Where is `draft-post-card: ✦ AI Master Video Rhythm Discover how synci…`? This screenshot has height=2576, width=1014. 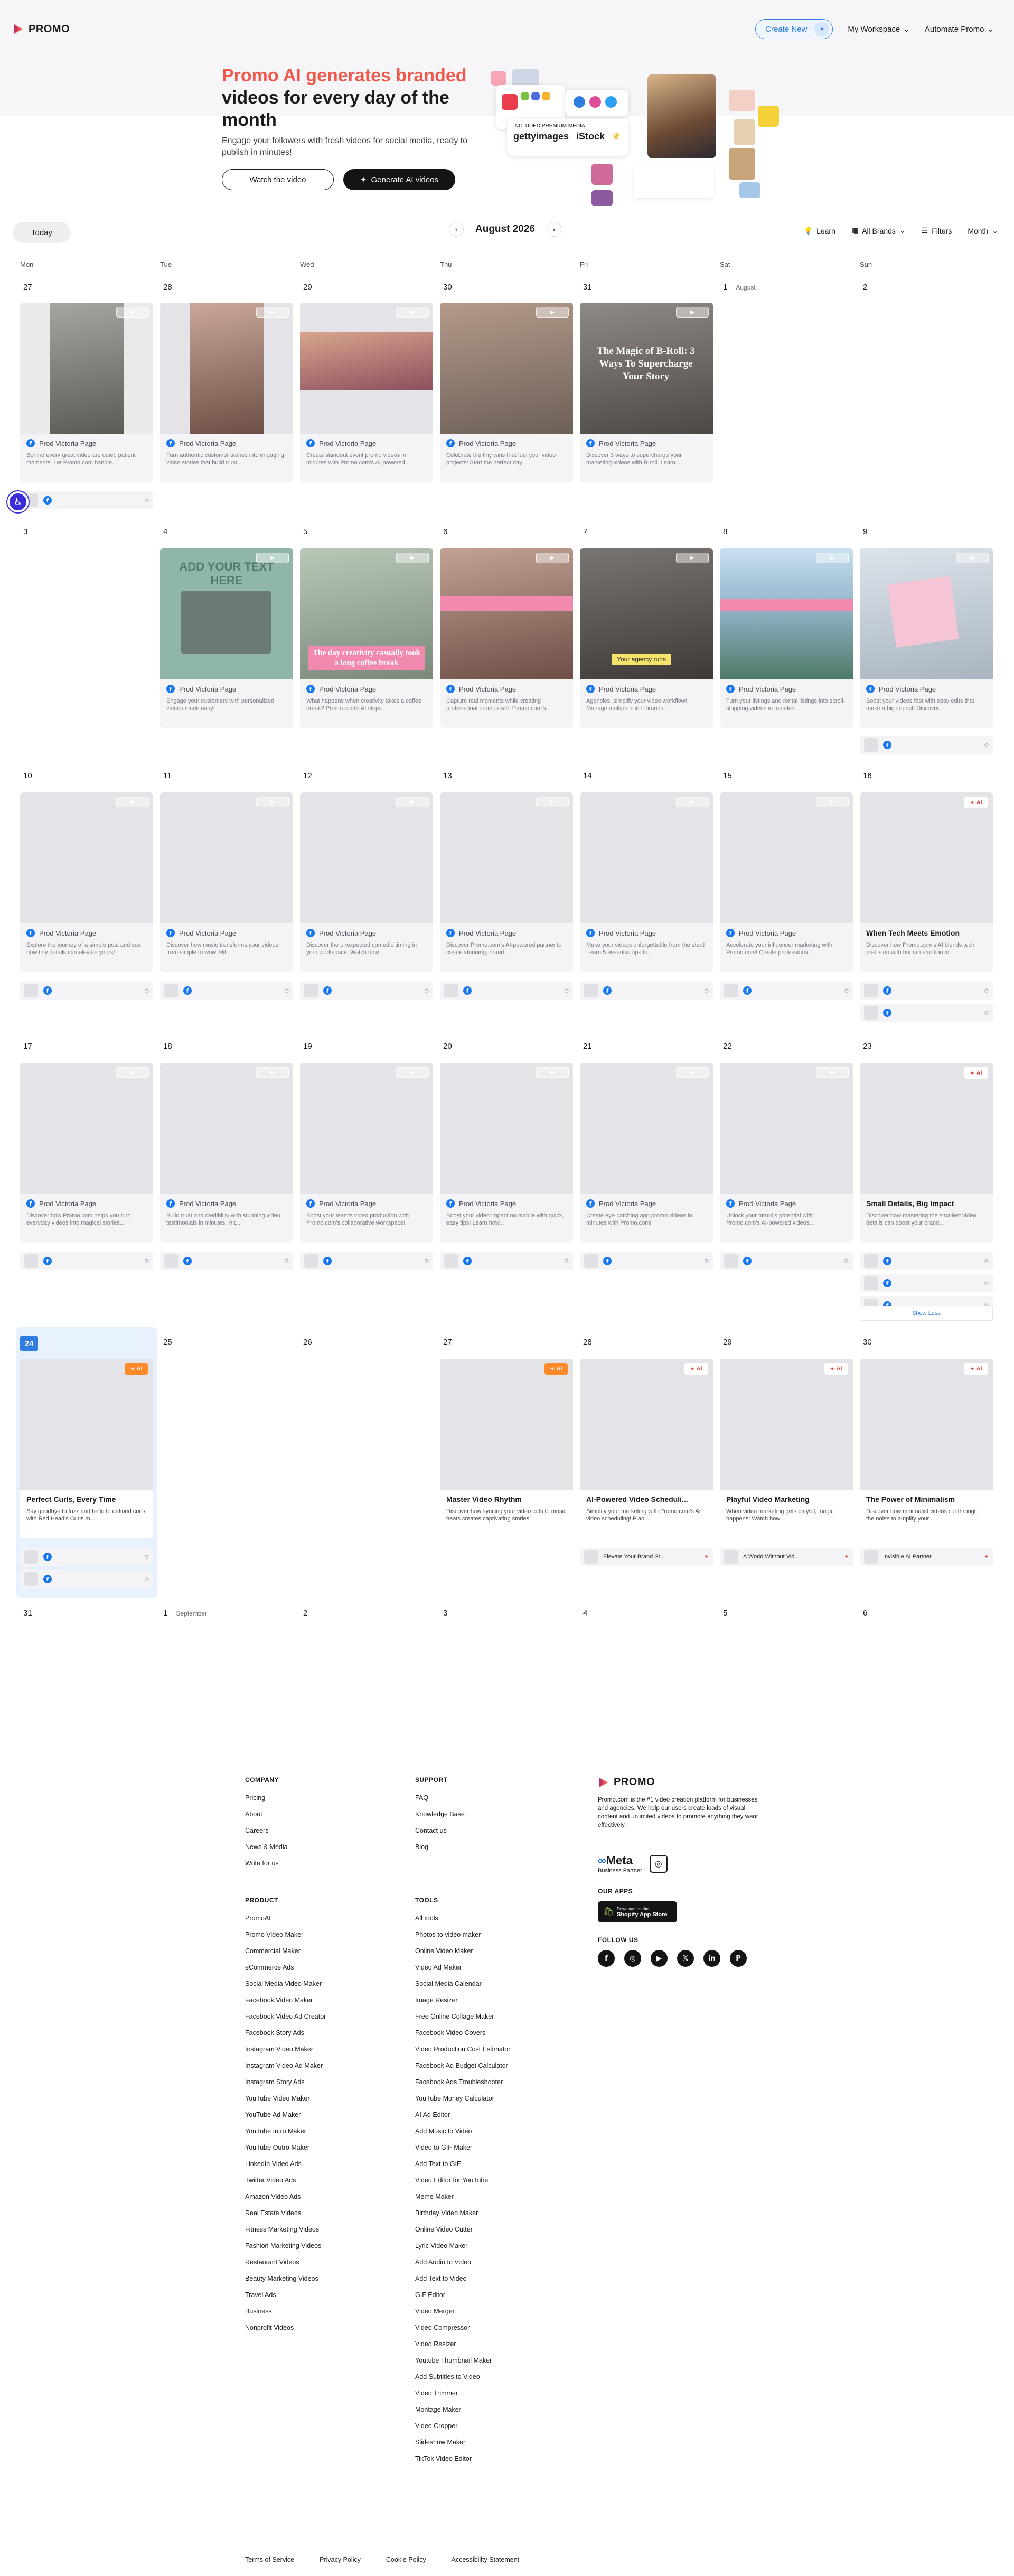 draft-post-card: ✦ AI Master Video Rhythm Discover how synci… is located at coordinates (506, 1448).